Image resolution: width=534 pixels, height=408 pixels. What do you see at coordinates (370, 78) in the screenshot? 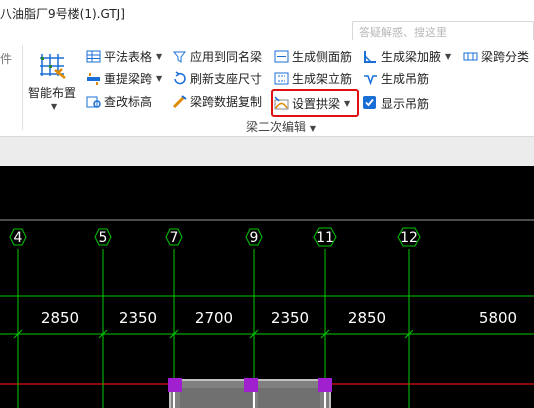
I see `hanger-rebar-icon` at bounding box center [370, 78].